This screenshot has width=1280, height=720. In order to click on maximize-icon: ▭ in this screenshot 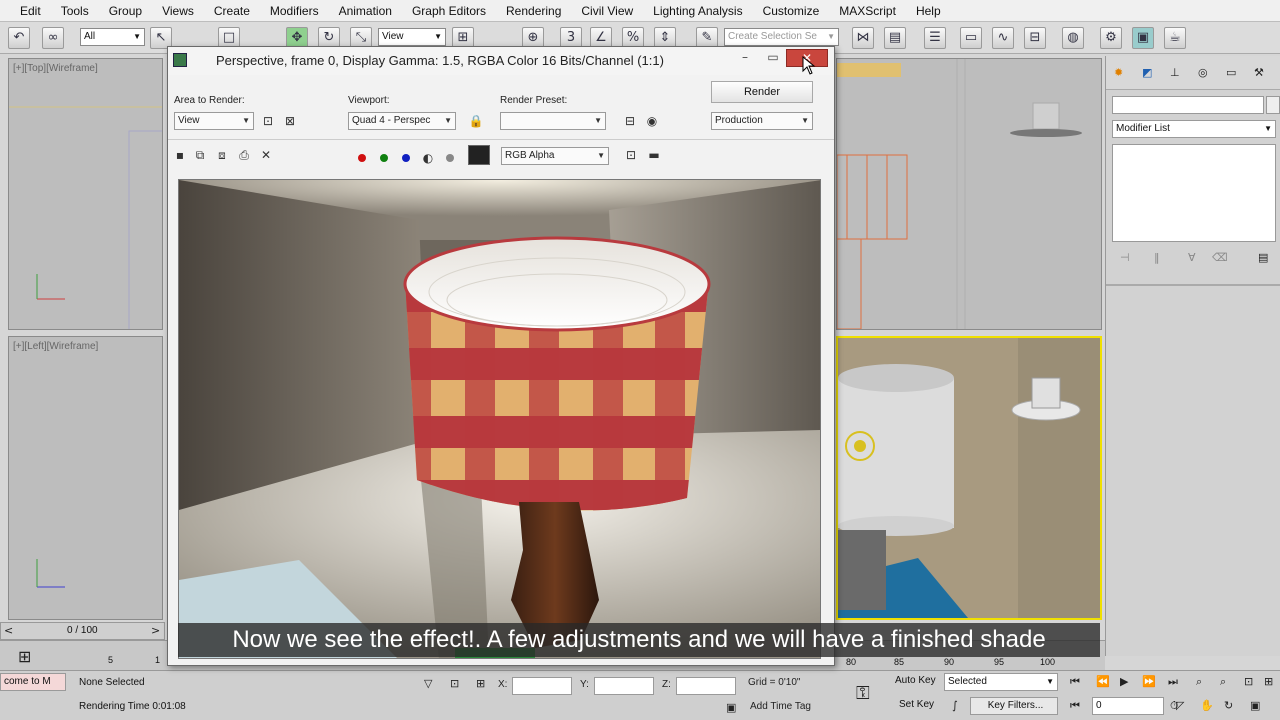, I will do `click(773, 58)`.